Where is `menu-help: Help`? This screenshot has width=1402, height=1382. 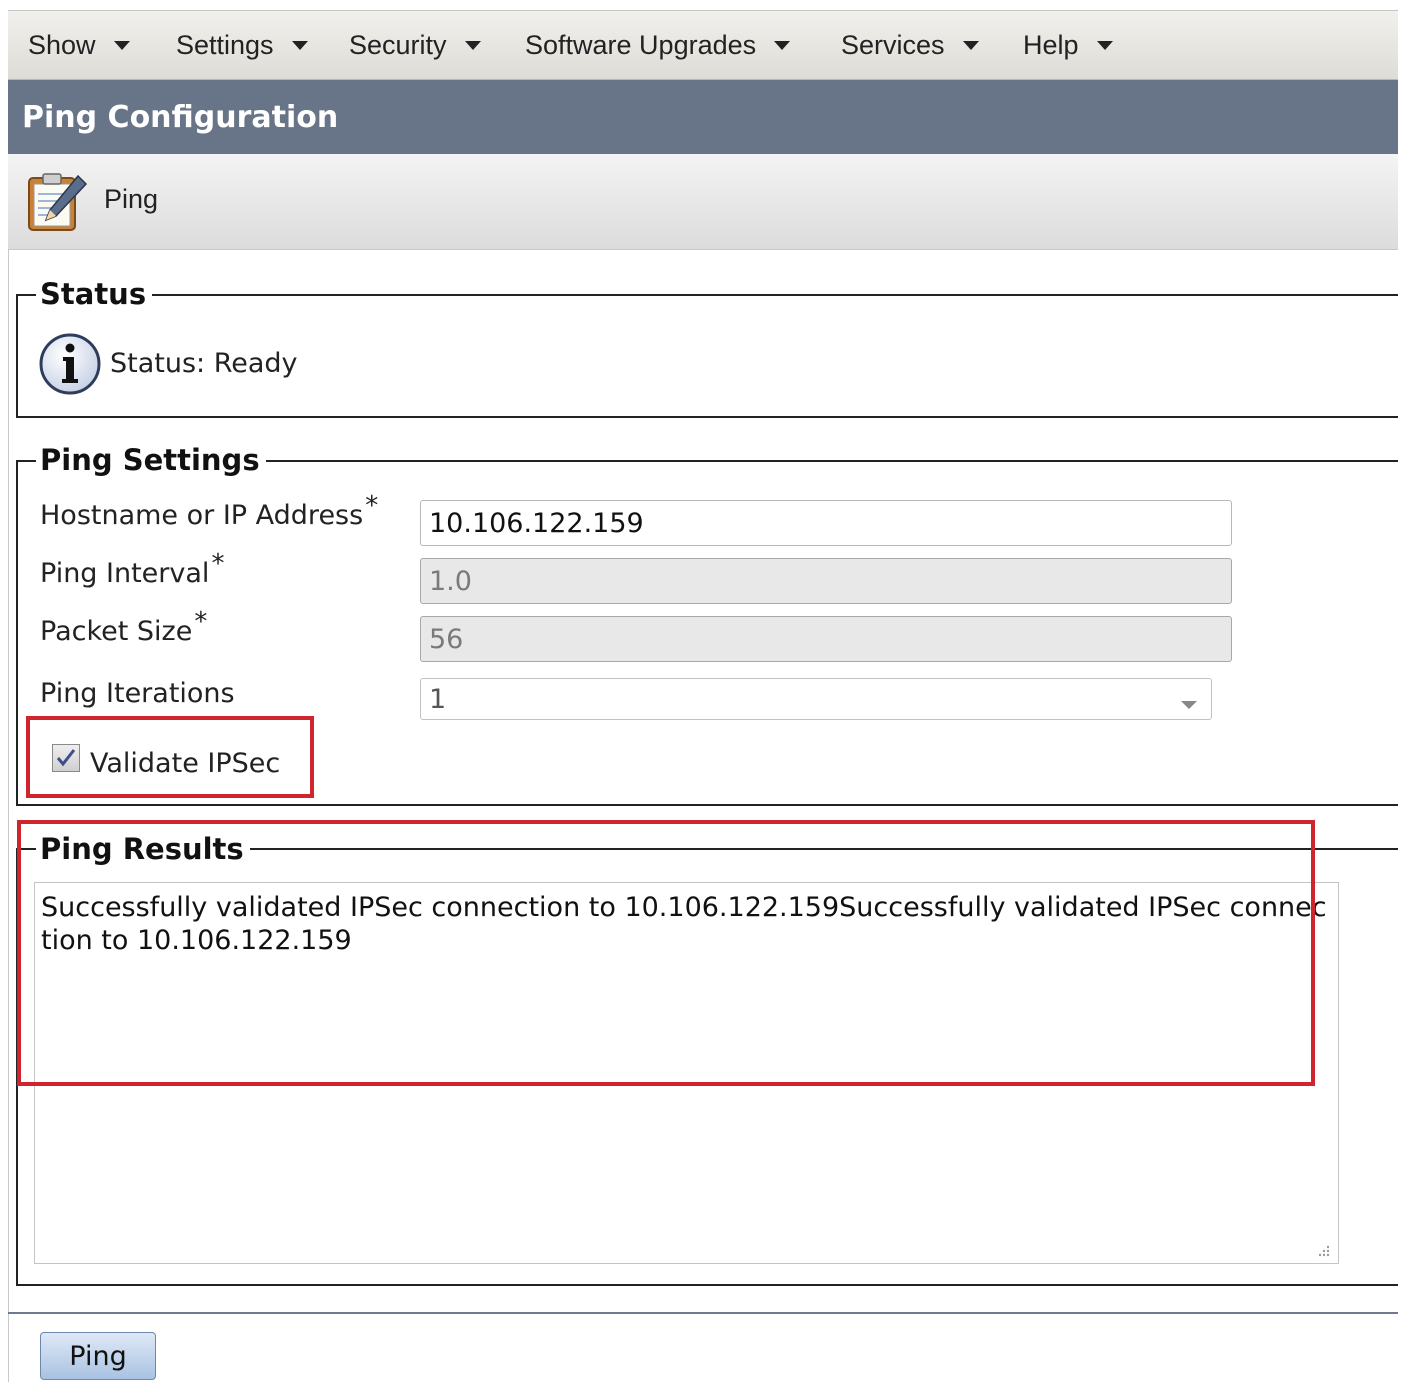 menu-help: Help is located at coordinates (1068, 45).